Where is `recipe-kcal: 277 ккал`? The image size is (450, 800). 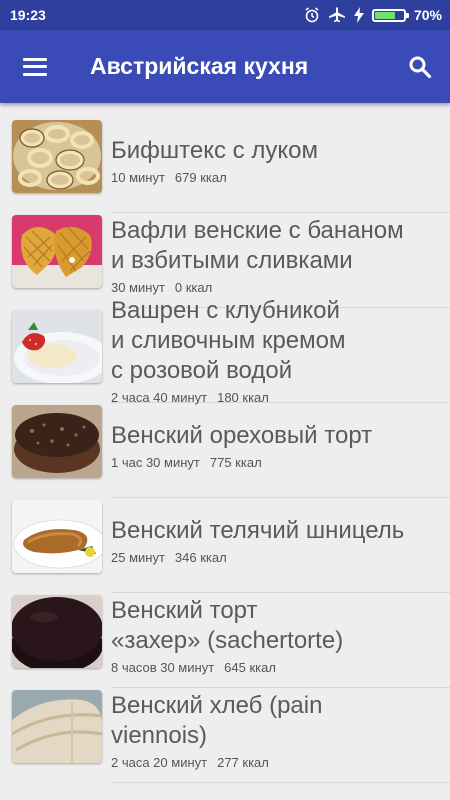 recipe-kcal: 277 ккал is located at coordinates (243, 762).